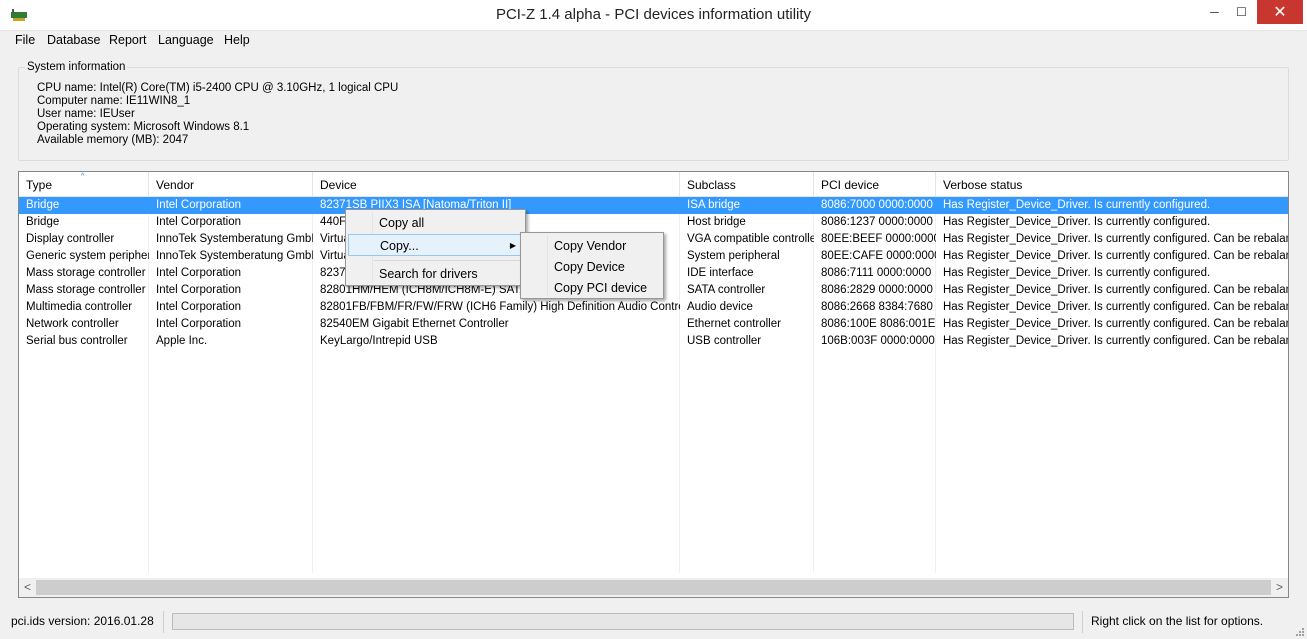 The height and width of the screenshot is (639, 1307). Describe the element at coordinates (237, 40) in the screenshot. I see `menu-help: Help` at that location.